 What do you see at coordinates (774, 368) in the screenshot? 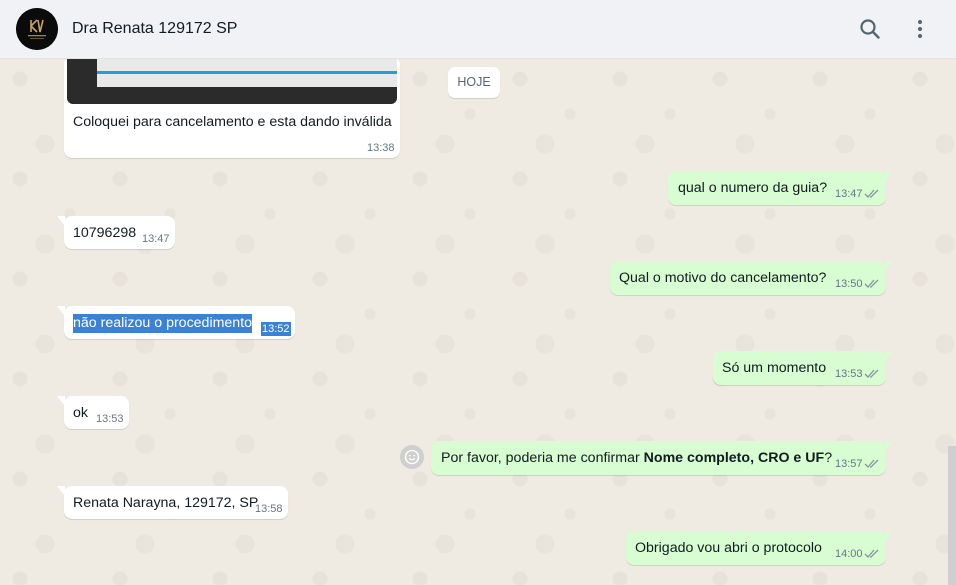
I see `message-text: Só um momento` at bounding box center [774, 368].